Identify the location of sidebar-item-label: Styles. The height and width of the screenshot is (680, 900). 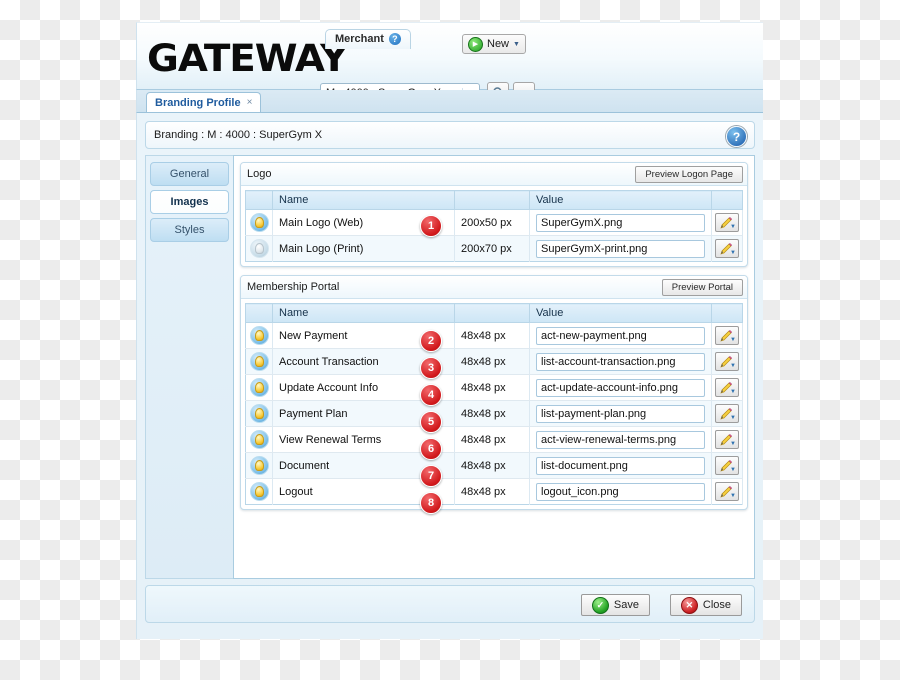
(189, 230).